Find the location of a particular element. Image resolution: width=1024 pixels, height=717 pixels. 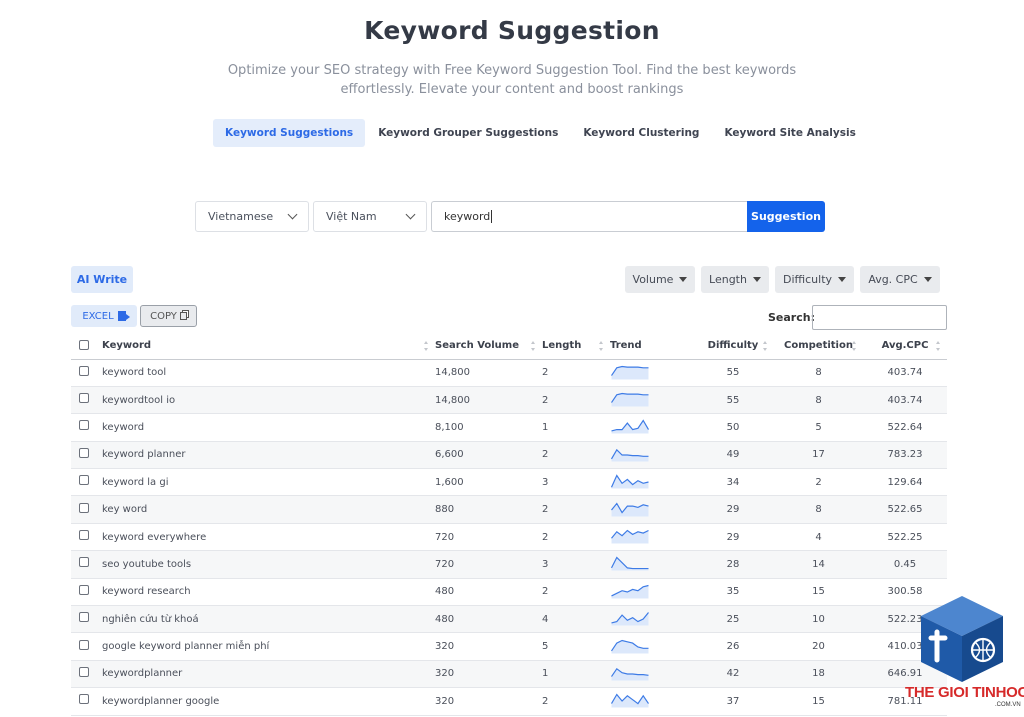

table-row: keywordplanner google 320 2 37 15 781.11 is located at coordinates (509, 701).